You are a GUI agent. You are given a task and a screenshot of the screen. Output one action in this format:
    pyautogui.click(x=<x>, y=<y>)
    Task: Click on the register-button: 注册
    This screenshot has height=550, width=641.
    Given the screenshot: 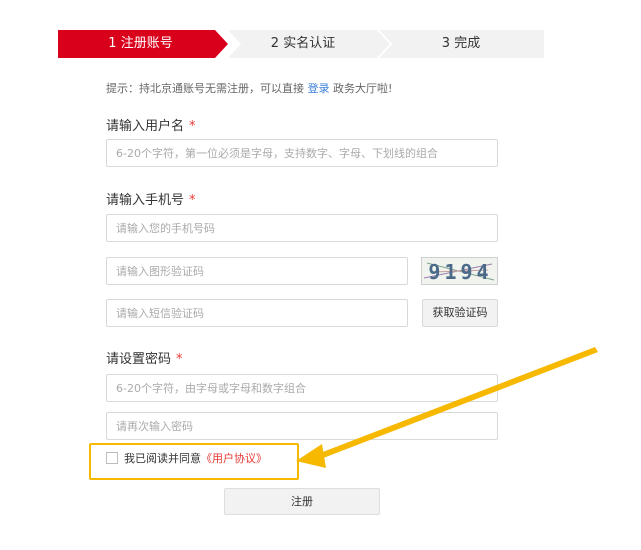 What is the action you would take?
    pyautogui.click(x=302, y=501)
    